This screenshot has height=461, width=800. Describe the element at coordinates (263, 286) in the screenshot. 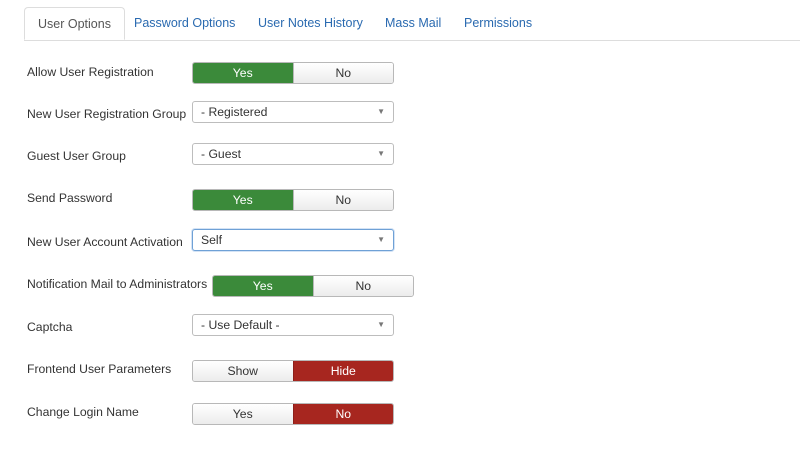

I see `notification-mail-yes-button: Yes` at that location.